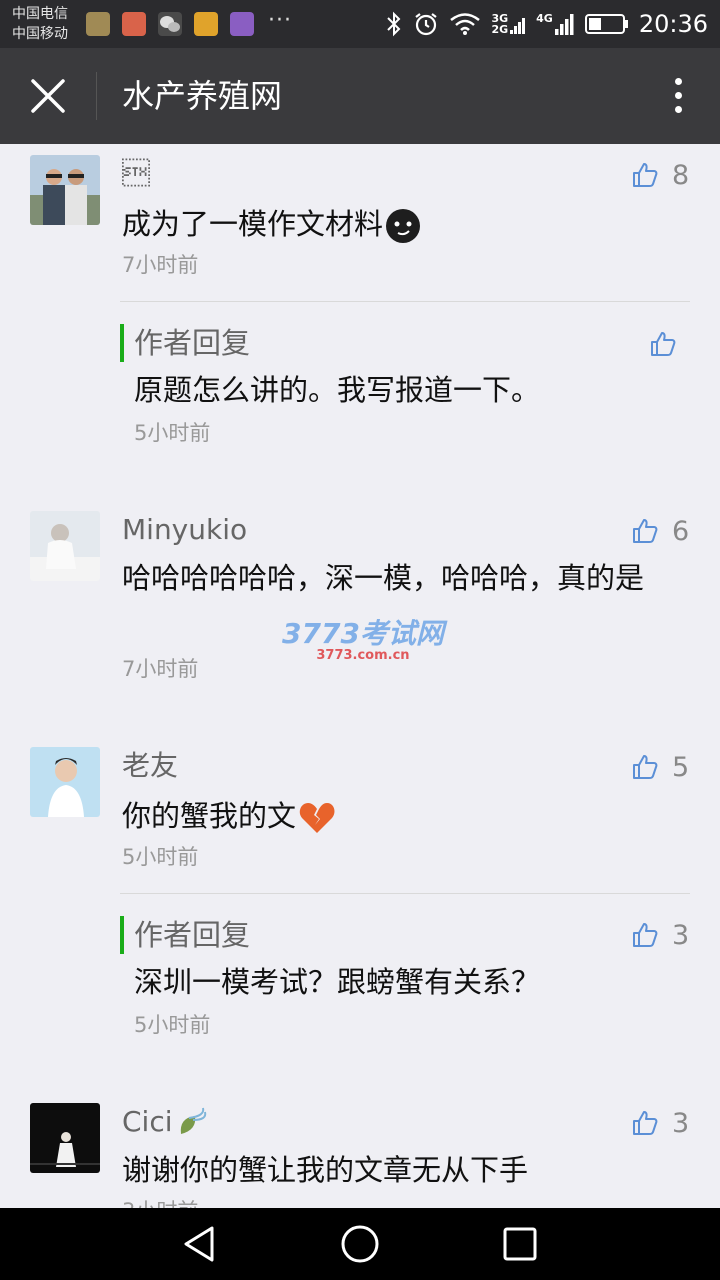 Image resolution: width=720 pixels, height=1280 pixels. I want to click on more-notifications-icon: ···, so click(280, 20).